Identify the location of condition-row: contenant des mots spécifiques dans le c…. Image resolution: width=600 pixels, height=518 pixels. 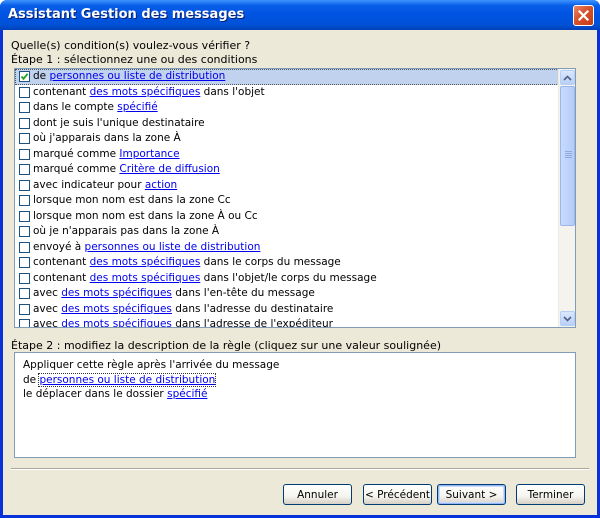
(287, 263).